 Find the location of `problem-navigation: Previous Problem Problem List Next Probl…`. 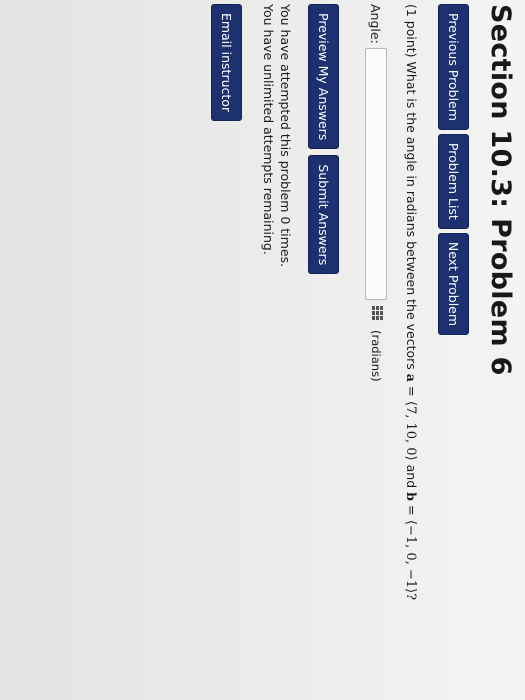

problem-navigation: Previous Problem Problem List Next Probl… is located at coordinates (453, 349).